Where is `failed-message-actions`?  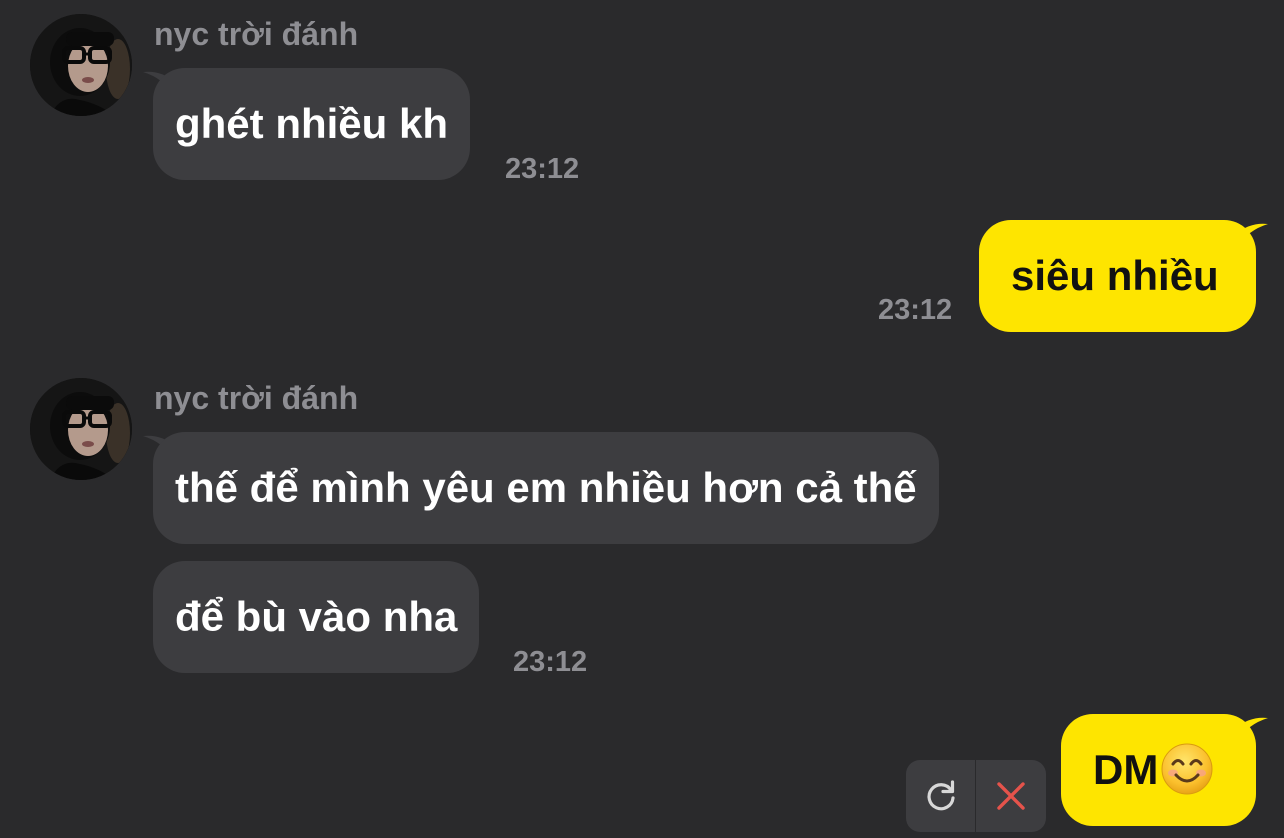
failed-message-actions is located at coordinates (976, 796).